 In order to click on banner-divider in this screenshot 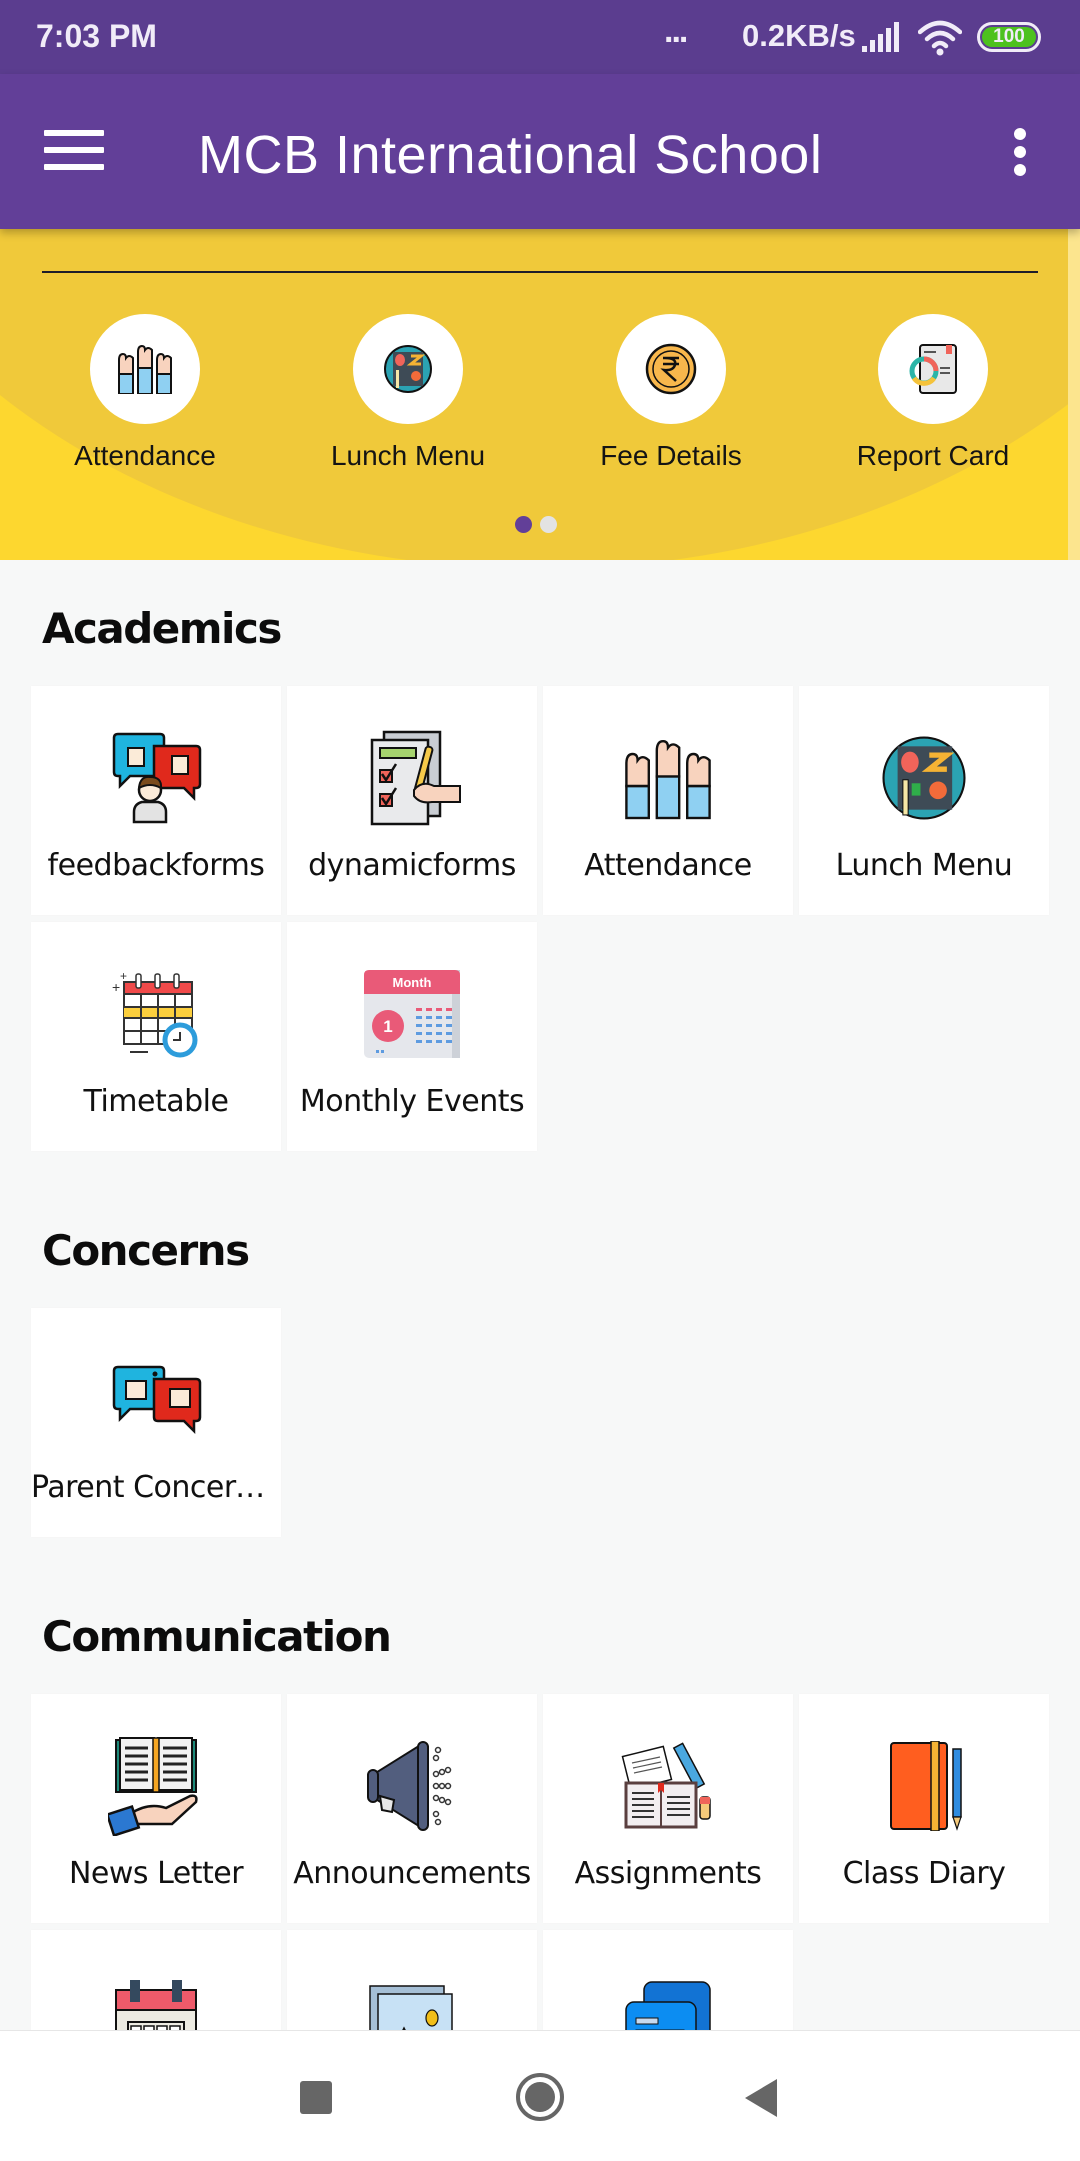, I will do `click(540, 272)`.